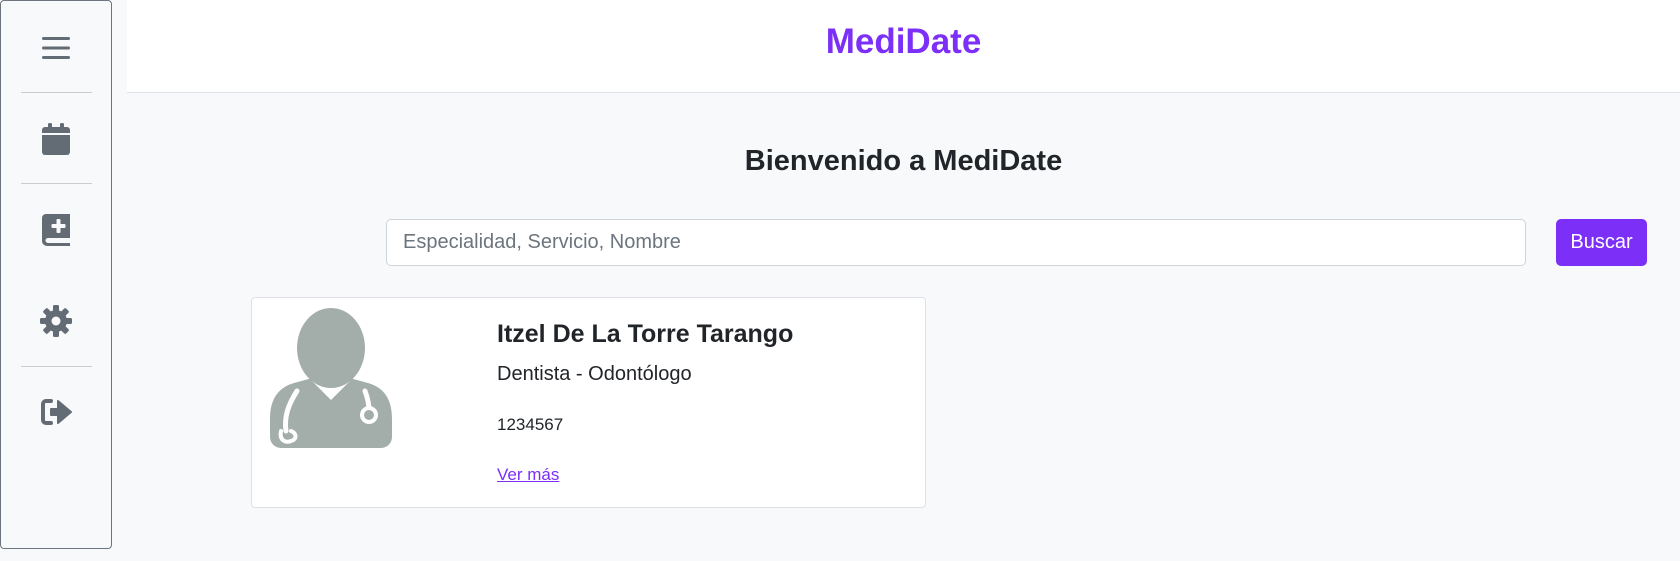 The height and width of the screenshot is (561, 1680). What do you see at coordinates (56, 274) in the screenshot?
I see `sidebar` at bounding box center [56, 274].